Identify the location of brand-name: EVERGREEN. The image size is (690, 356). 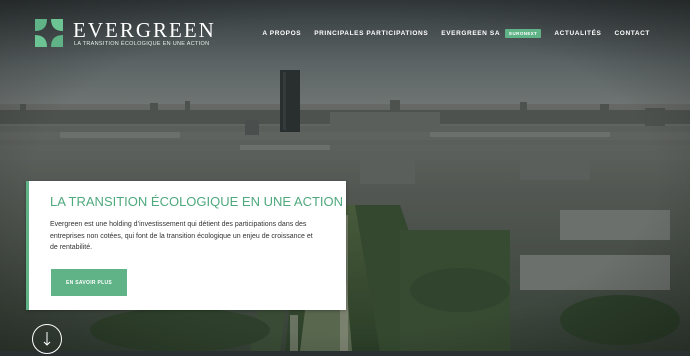
(144, 30).